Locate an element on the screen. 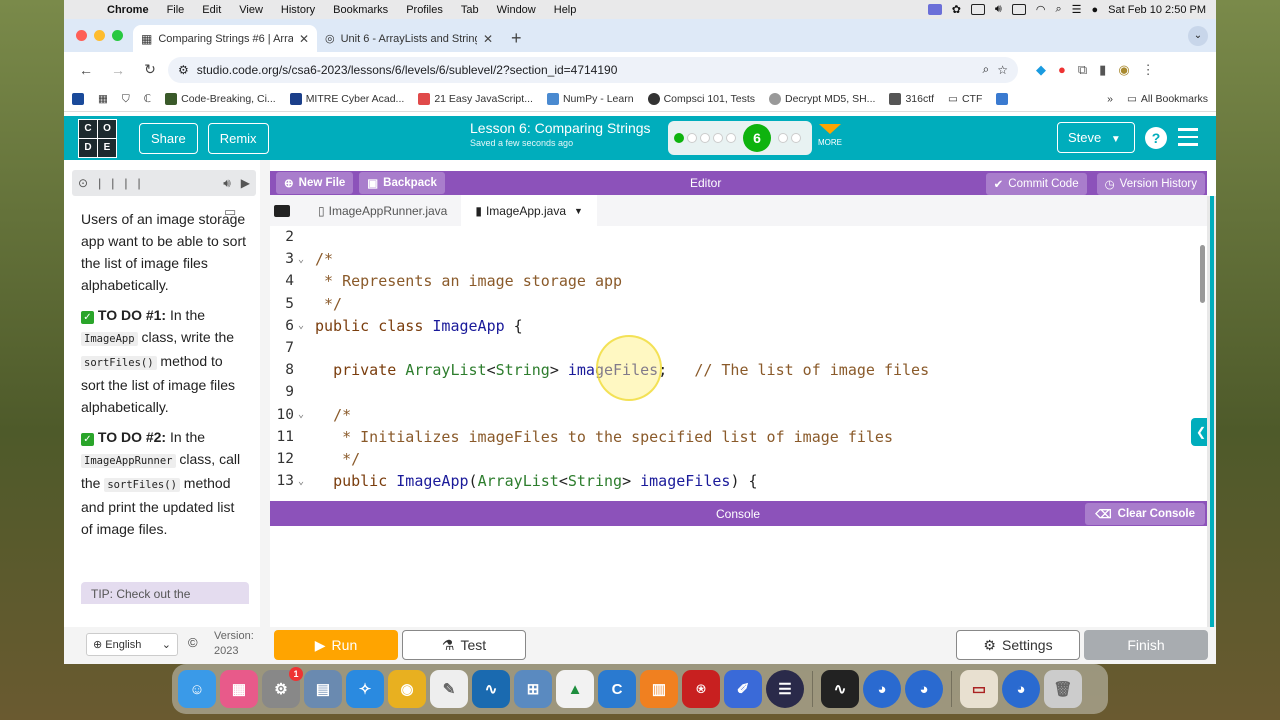 Image resolution: width=1280 pixels, height=720 pixels. code-line: 4 * Represents an image storage app is located at coordinates (738, 281).